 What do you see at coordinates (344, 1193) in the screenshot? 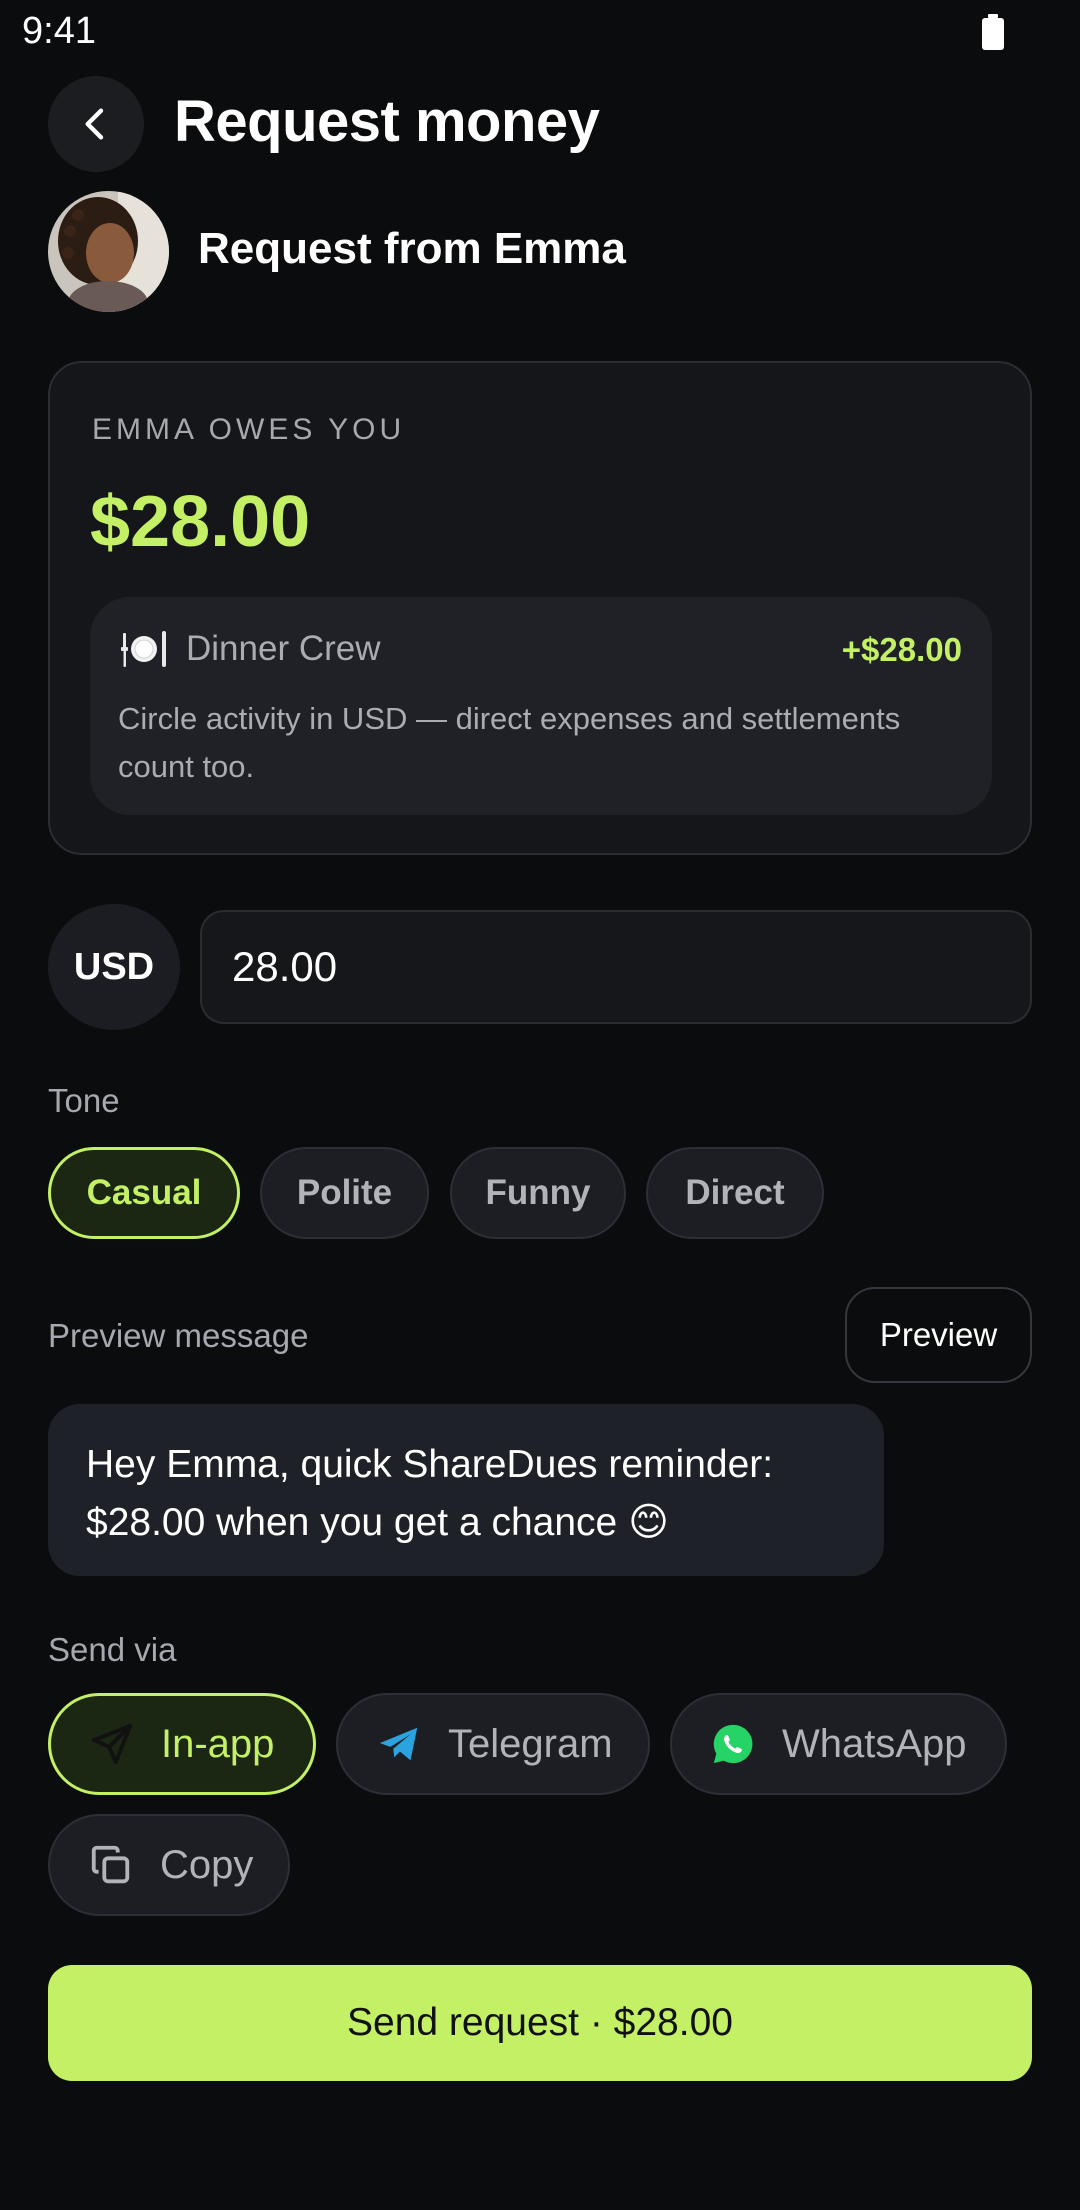
I see `tone-chip-polite: Polite` at bounding box center [344, 1193].